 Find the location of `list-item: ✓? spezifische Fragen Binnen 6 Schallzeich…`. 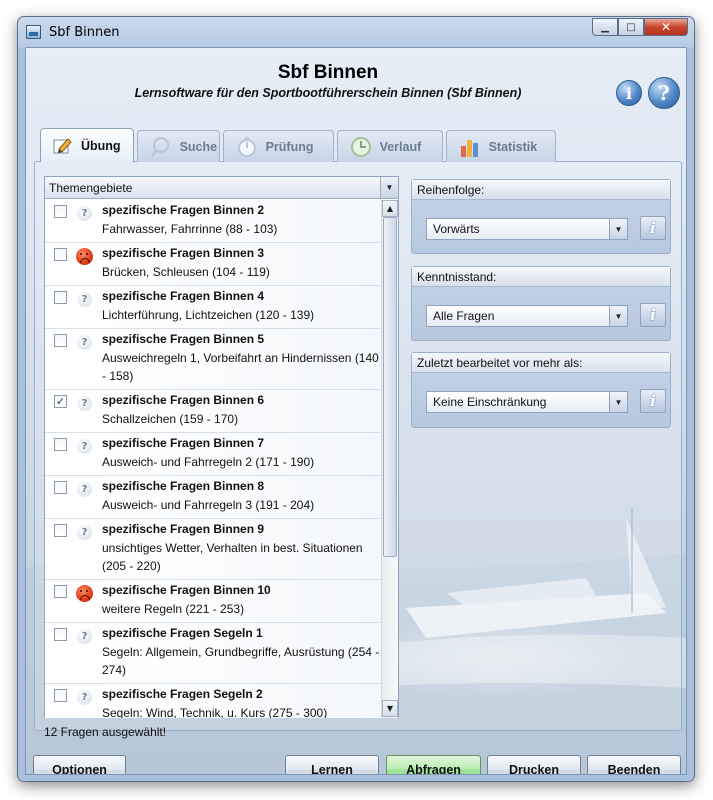

list-item: ✓? spezifische Fragen Binnen 6 Schallzeich… is located at coordinates (213, 411).